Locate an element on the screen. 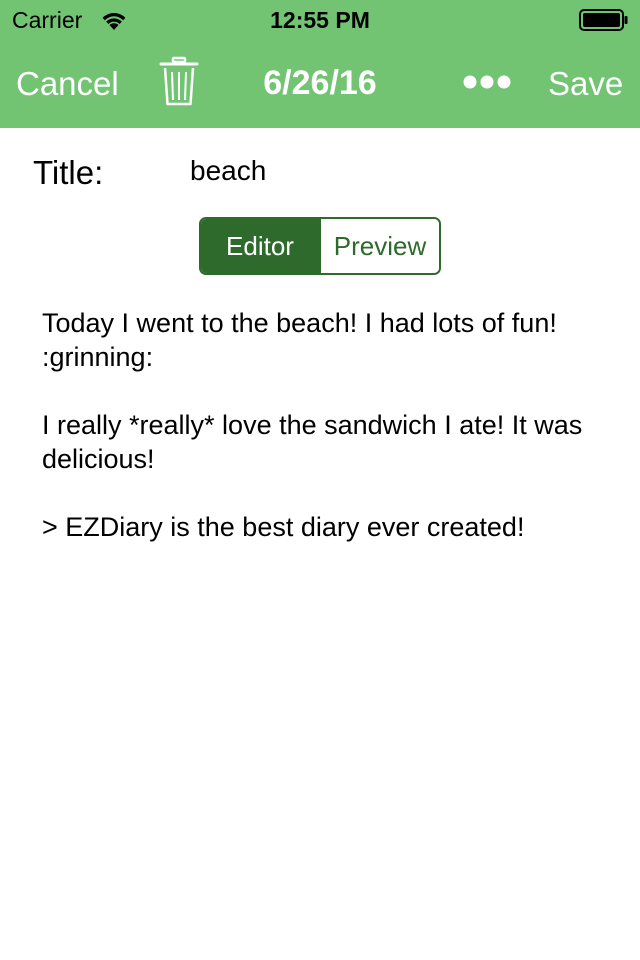 Image resolution: width=640 pixels, height=960 pixels. mode-segmented-control: Editor Preview is located at coordinates (320, 246).